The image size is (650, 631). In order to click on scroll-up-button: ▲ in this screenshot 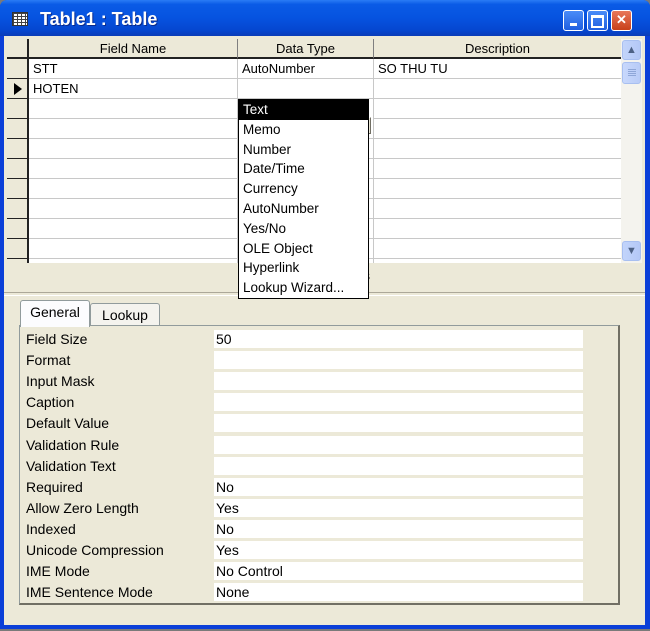, I will do `click(631, 50)`.